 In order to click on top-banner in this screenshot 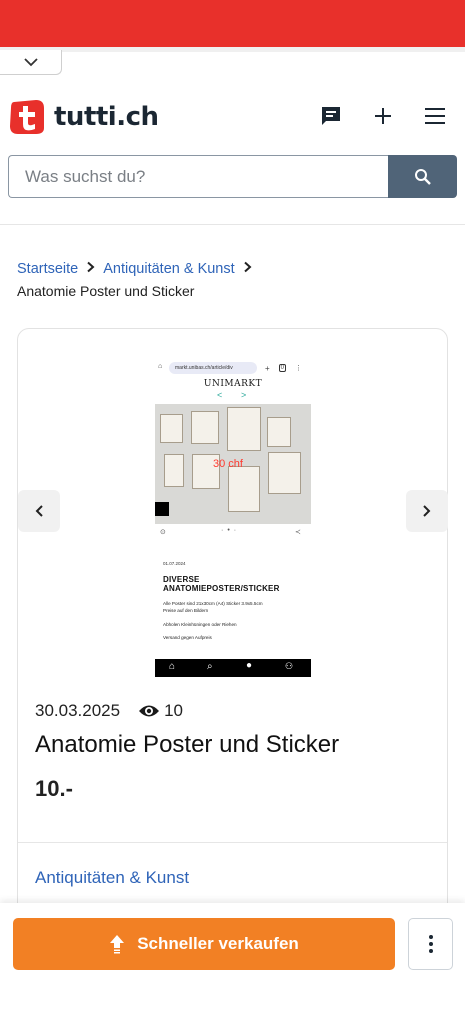, I will do `click(232, 23)`.